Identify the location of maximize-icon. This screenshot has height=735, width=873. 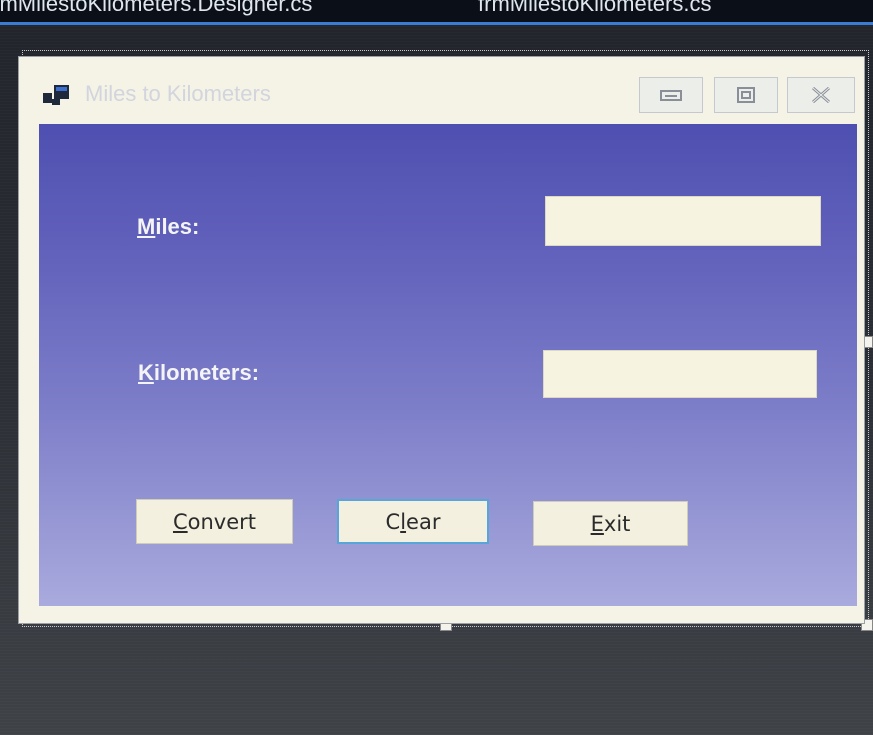
(746, 95).